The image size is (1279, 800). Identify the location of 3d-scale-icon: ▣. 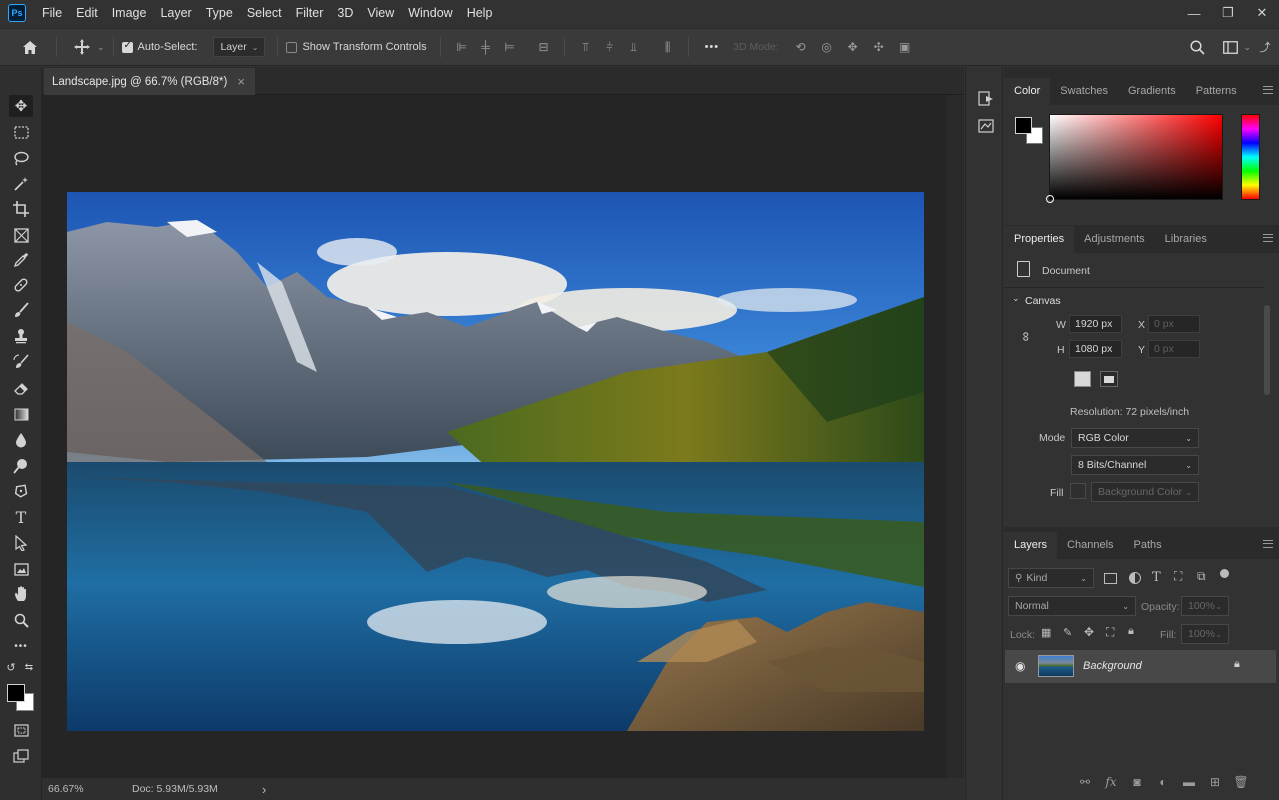
(905, 47).